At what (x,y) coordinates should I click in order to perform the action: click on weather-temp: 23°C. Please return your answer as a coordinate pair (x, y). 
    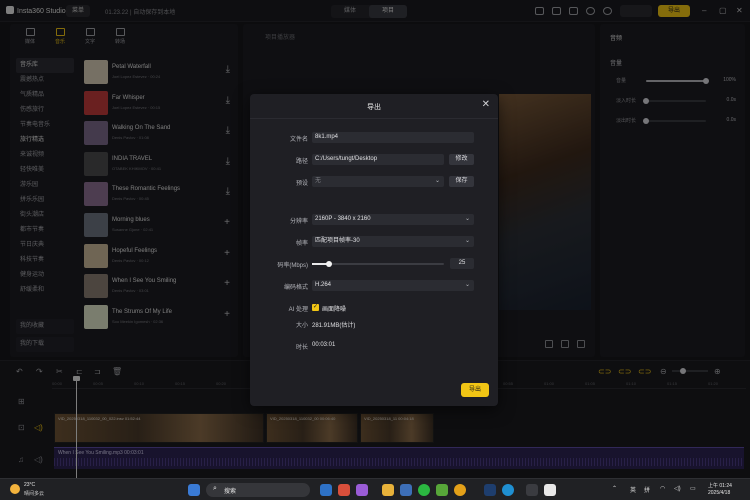
    Looking at the image, I should click on (29, 485).